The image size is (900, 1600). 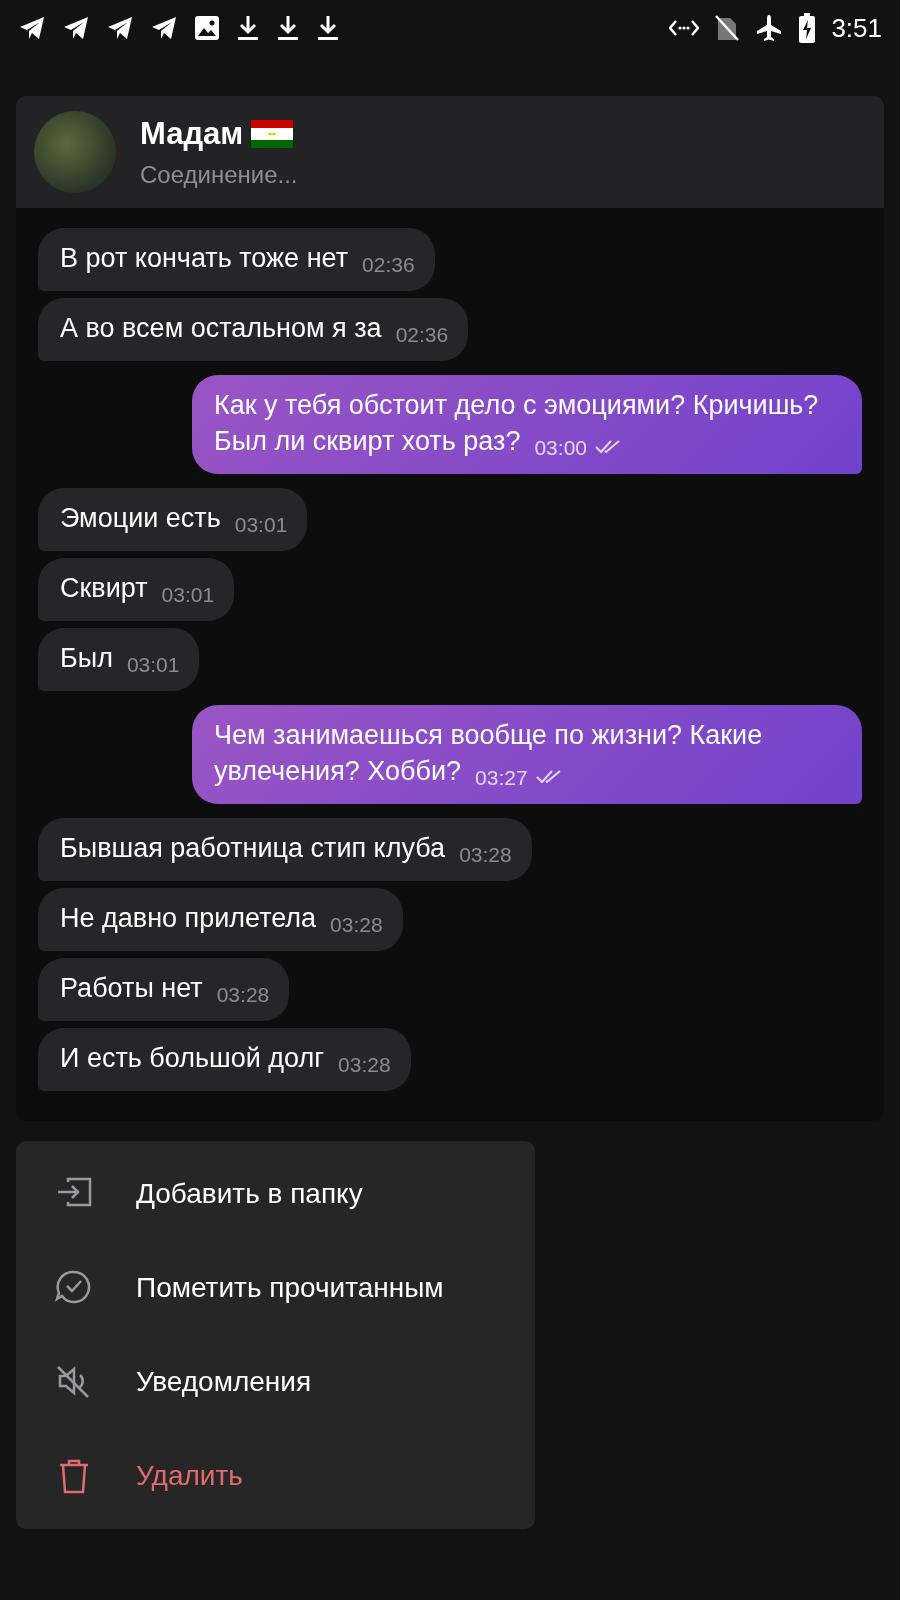 I want to click on incoming-message: В рот кончать тоже нет $_{02:36}$, so click(x=236, y=259).